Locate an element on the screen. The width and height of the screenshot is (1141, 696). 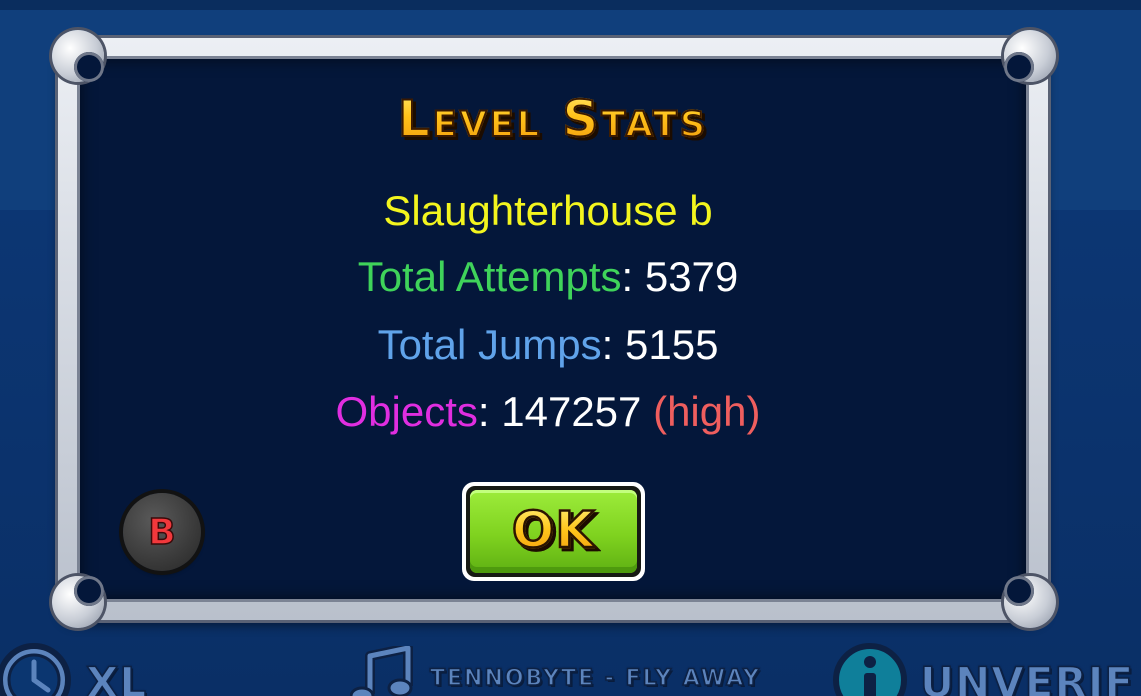
music-note-icon is located at coordinates (382, 669).